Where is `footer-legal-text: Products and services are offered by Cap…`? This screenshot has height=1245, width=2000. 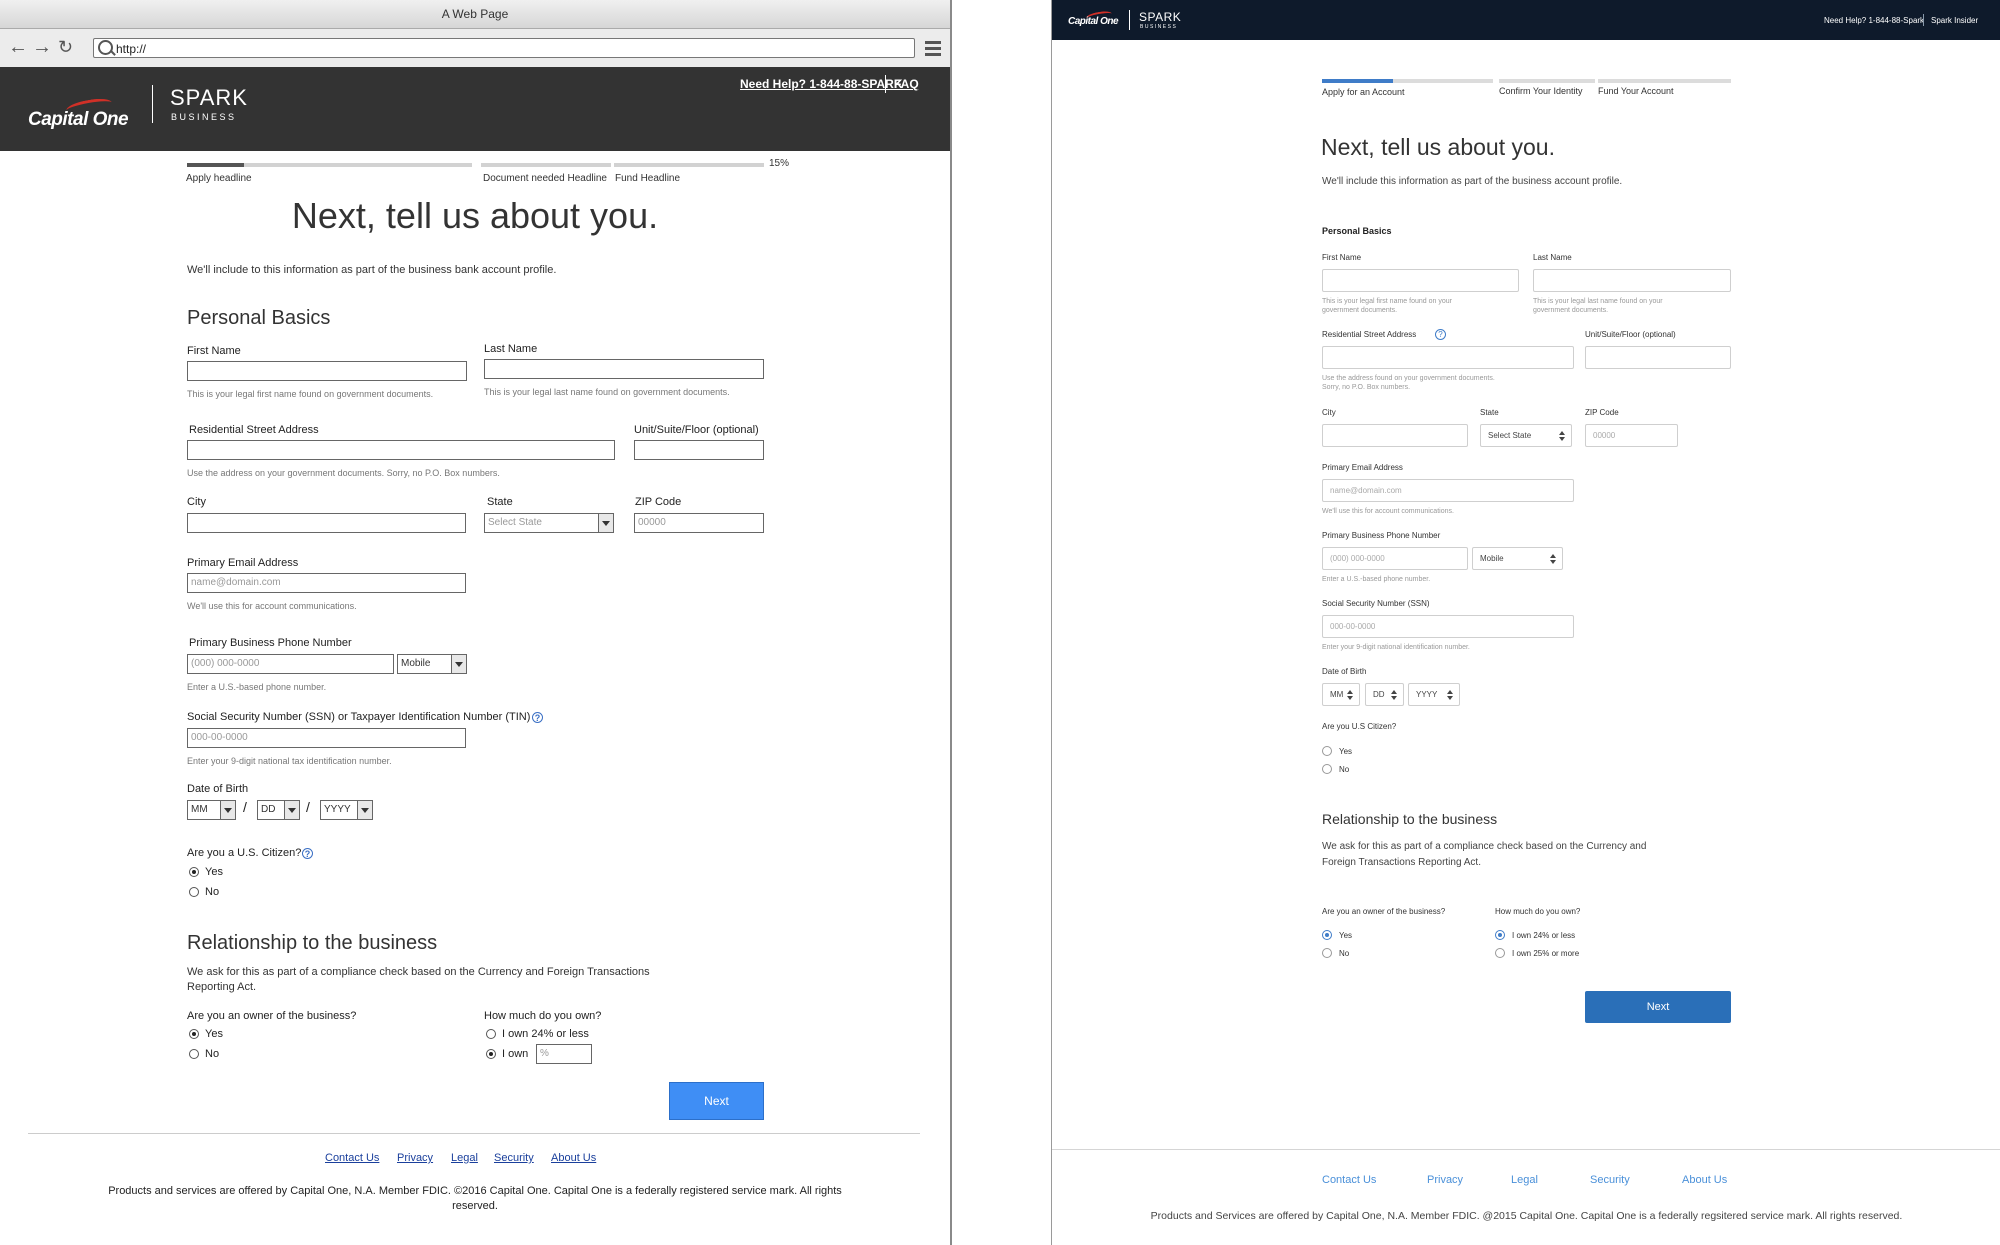
footer-legal-text: Products and services are offered by Cap… is located at coordinates (475, 1198).